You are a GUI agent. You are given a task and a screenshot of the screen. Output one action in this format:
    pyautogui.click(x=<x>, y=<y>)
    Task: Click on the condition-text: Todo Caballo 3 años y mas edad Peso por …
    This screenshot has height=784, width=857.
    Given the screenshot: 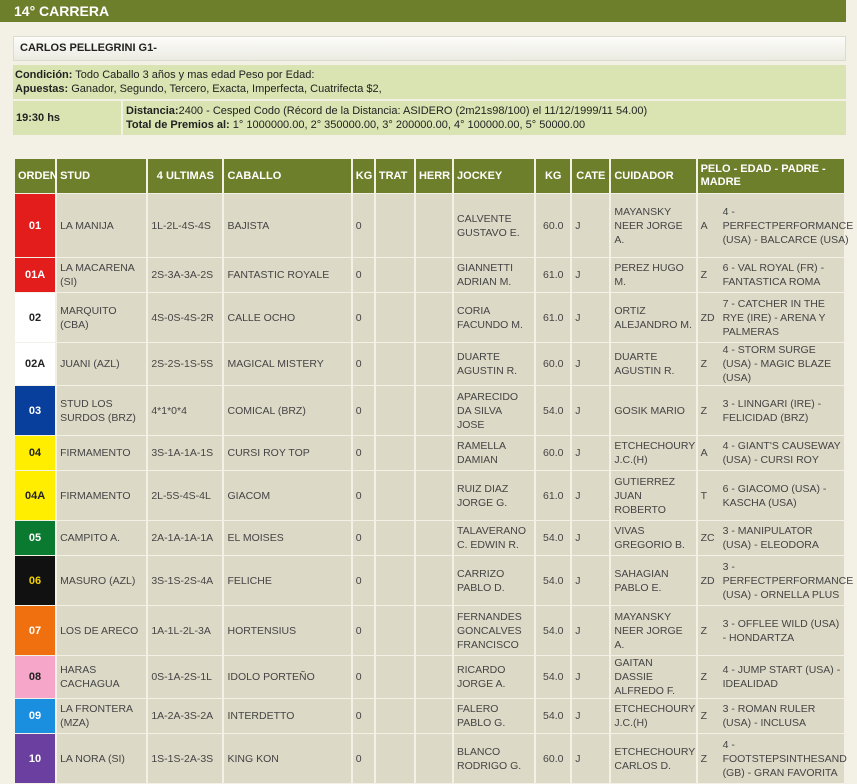 What is the action you would take?
    pyautogui.click(x=195, y=75)
    